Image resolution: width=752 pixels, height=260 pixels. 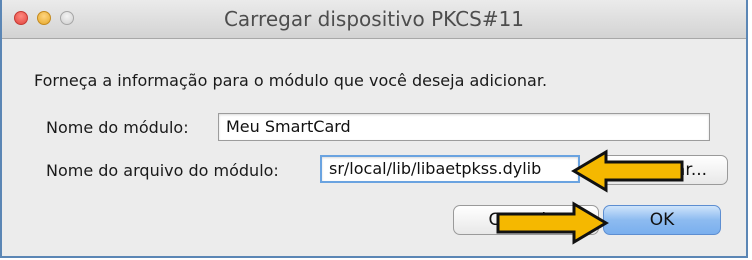 I want to click on ok-button: OK, so click(x=662, y=220).